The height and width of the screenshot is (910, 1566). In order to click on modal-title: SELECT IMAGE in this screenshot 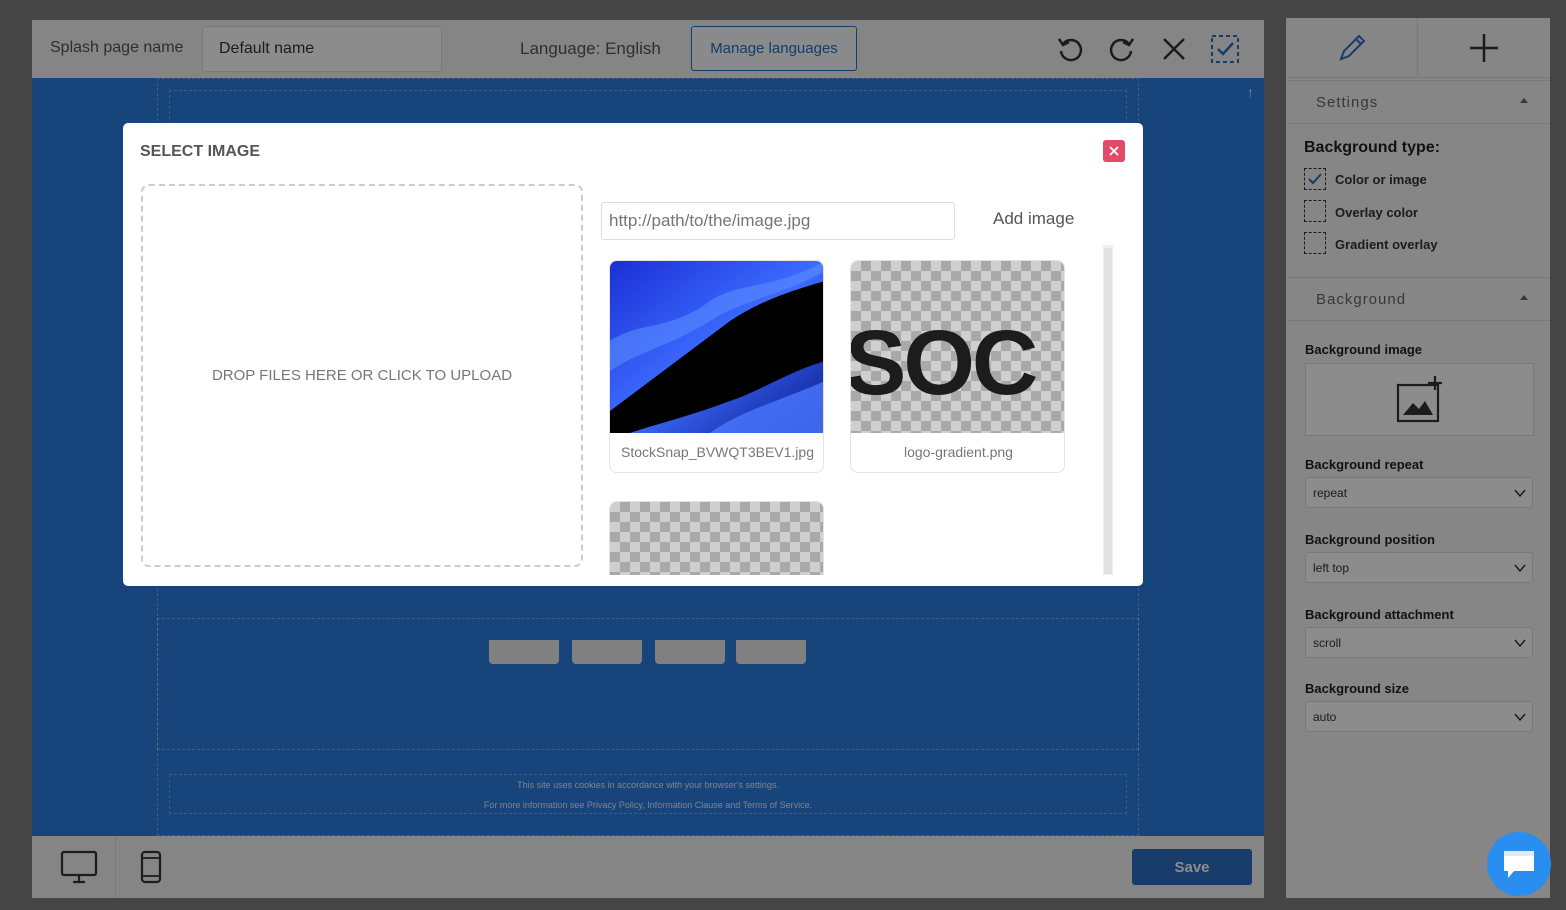, I will do `click(200, 151)`.